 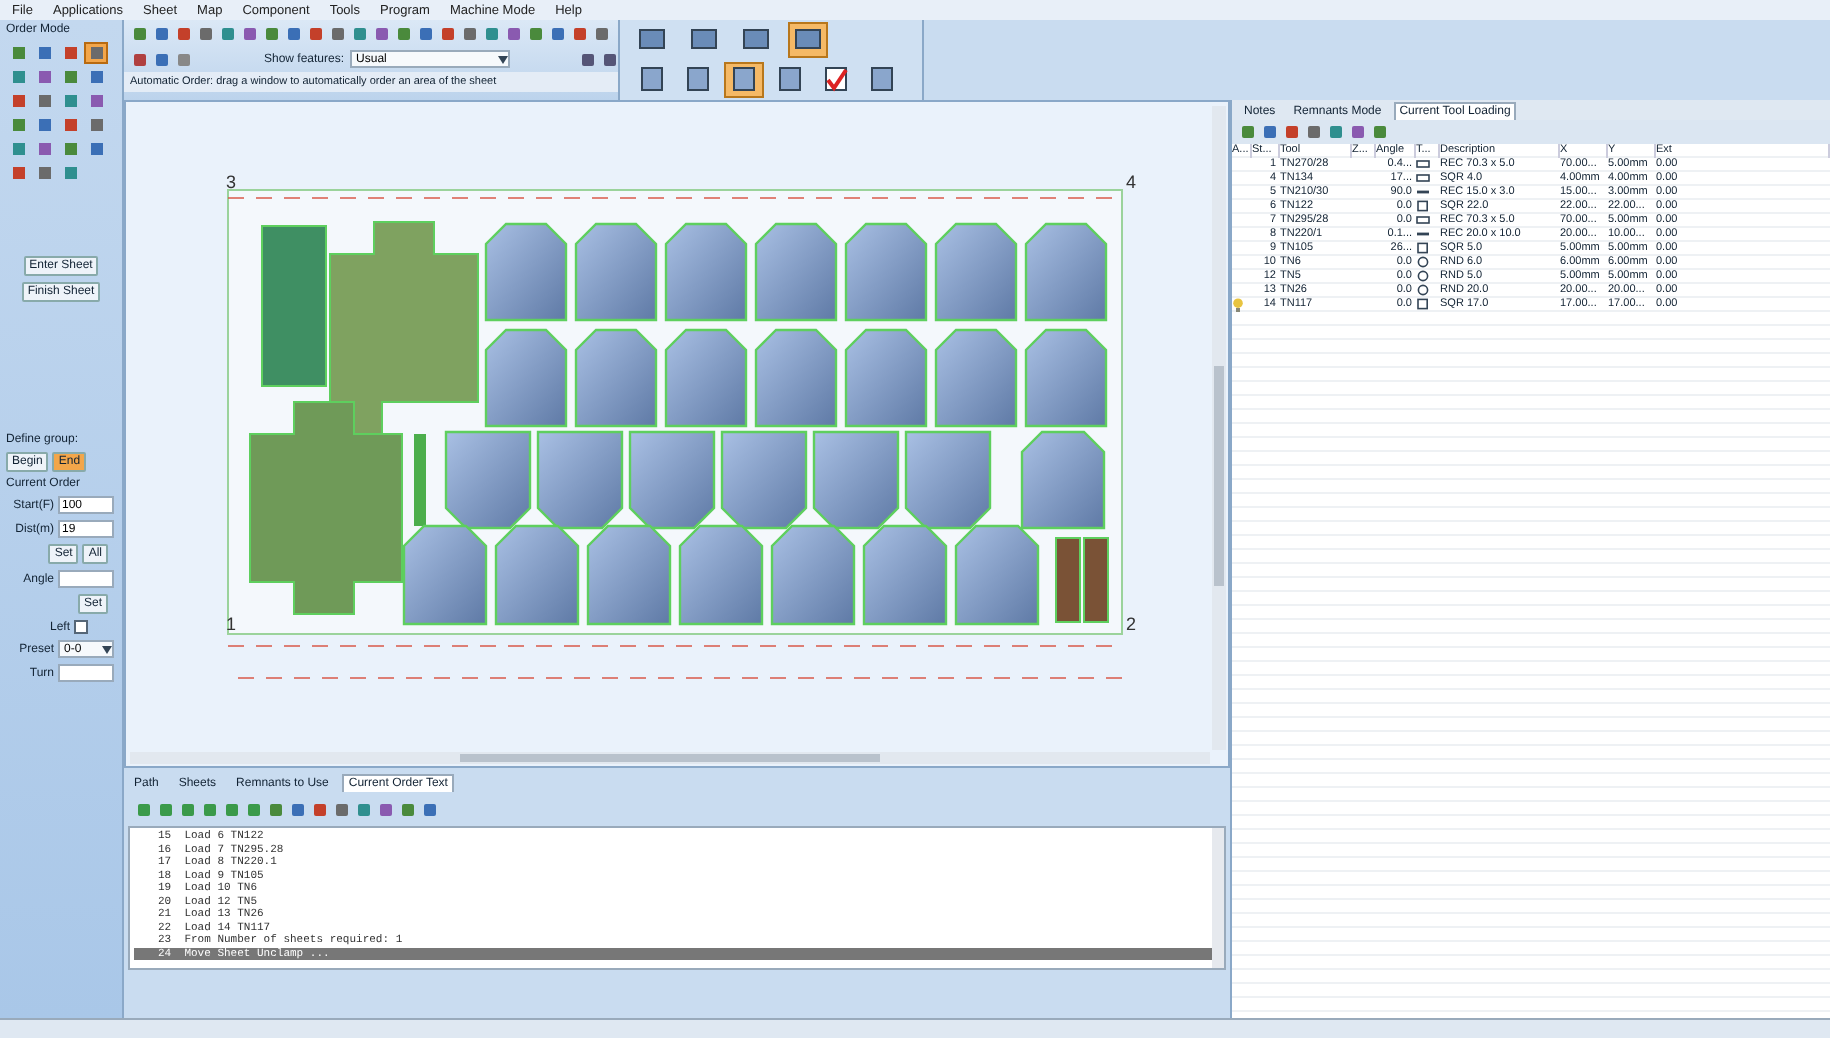 What do you see at coordinates (231, 182) in the screenshot?
I see `corner-label: 3` at bounding box center [231, 182].